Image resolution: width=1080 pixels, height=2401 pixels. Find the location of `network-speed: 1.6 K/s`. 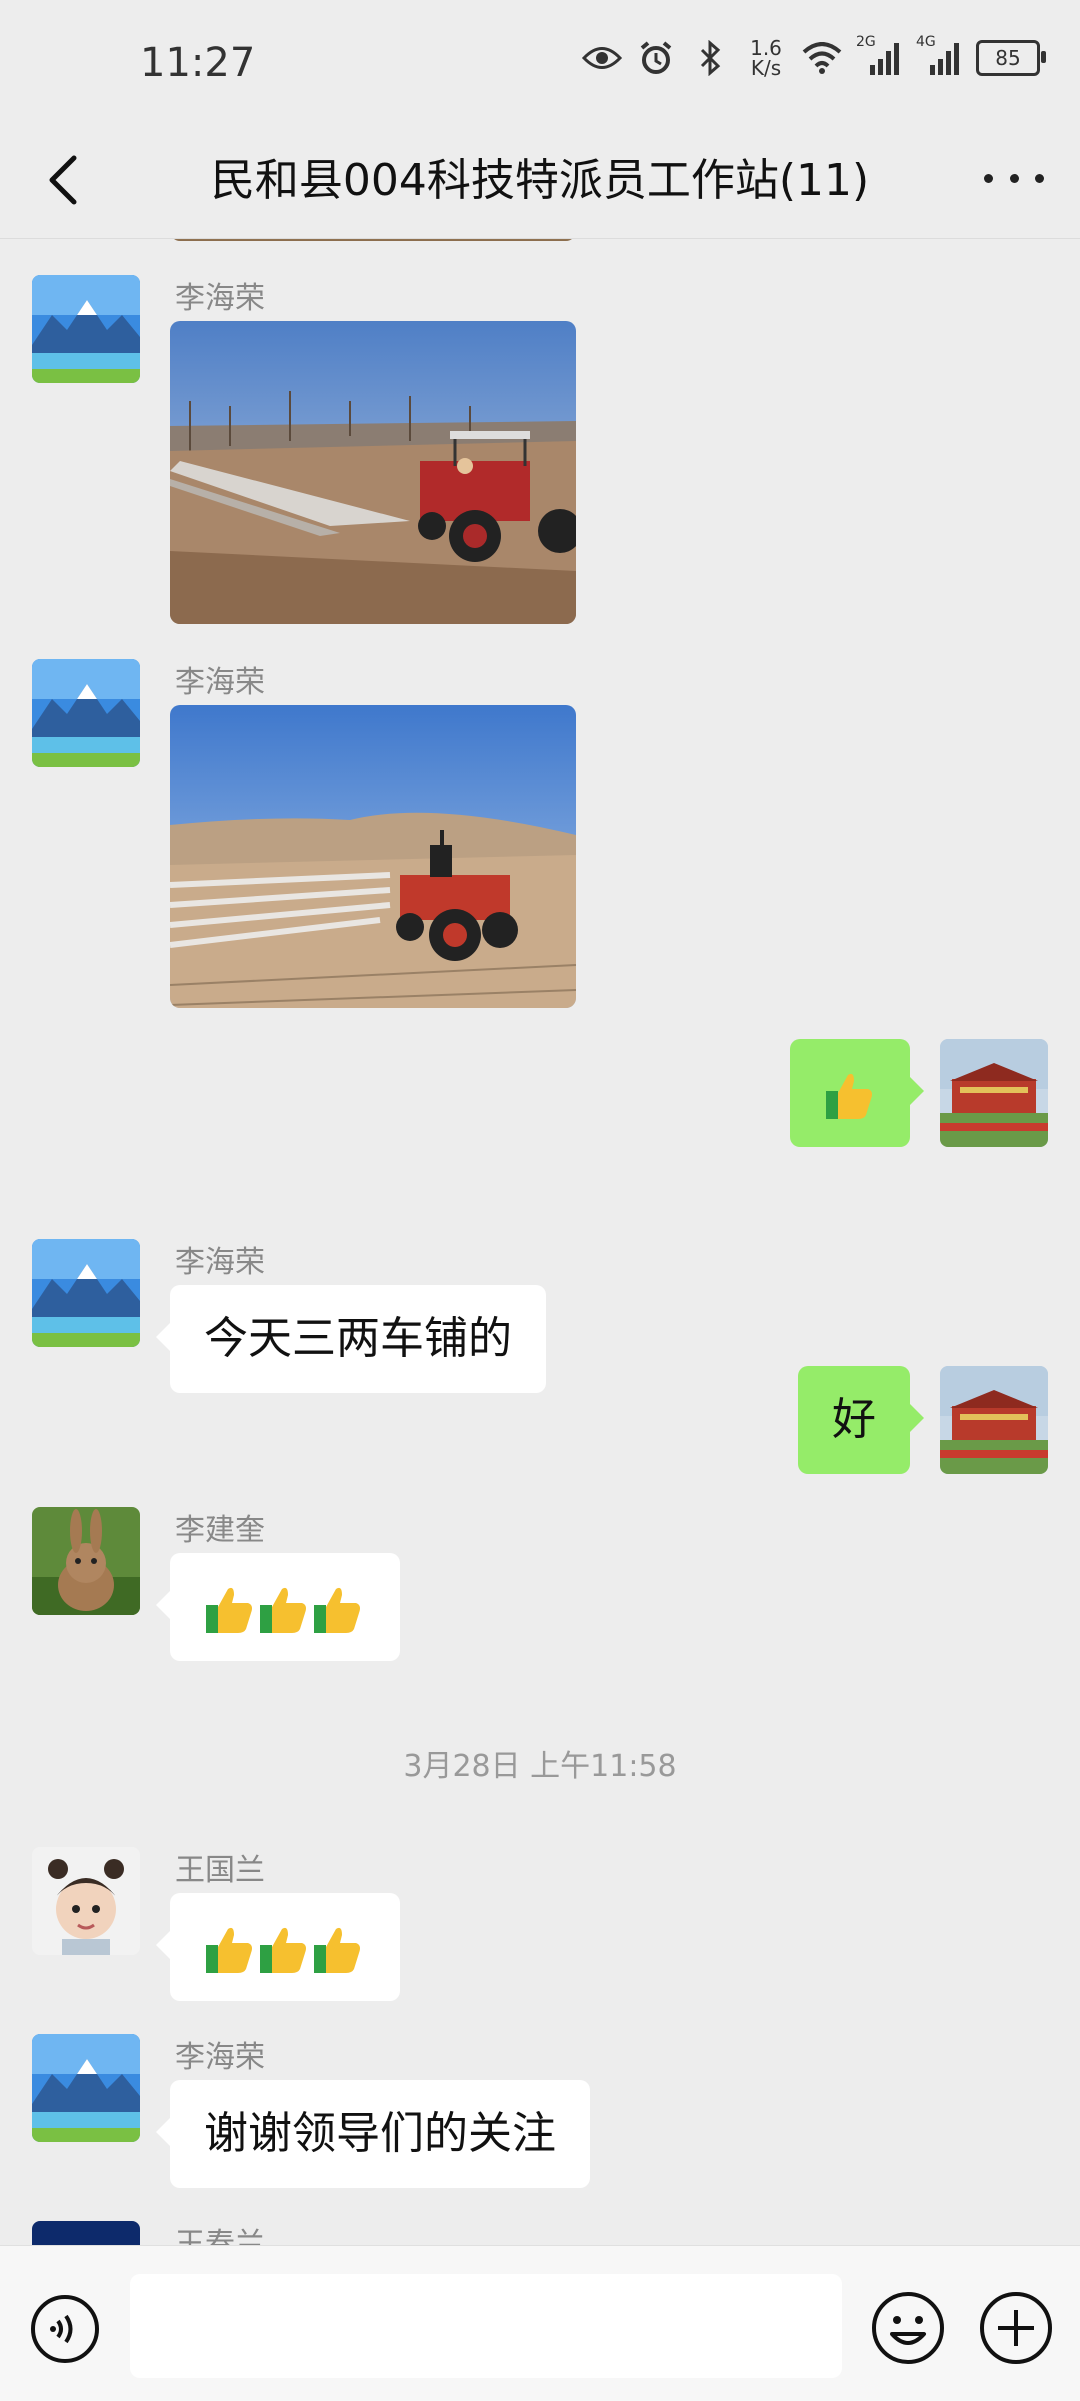

network-speed: 1.6 K/s is located at coordinates (766, 58).